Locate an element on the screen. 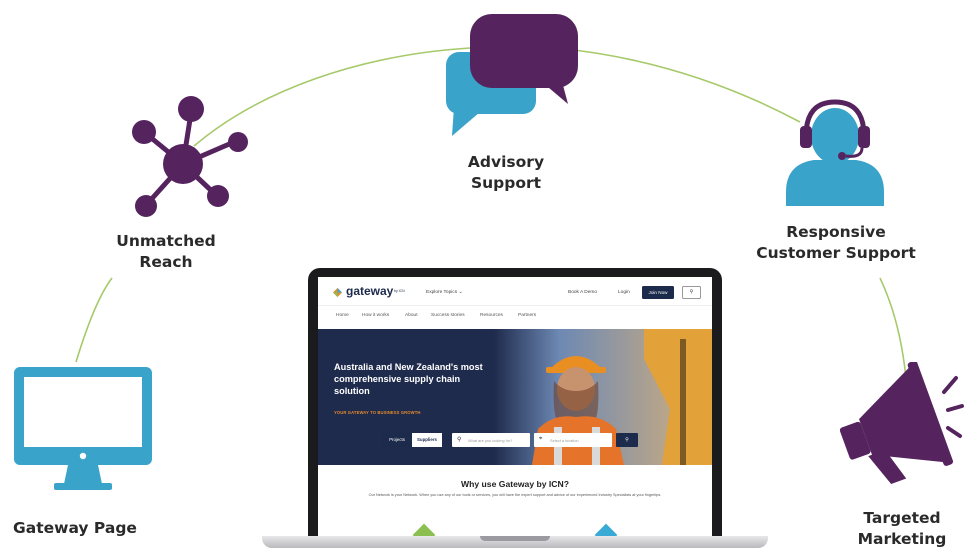 The height and width of the screenshot is (550, 964). advisory-support-line-2: Support is located at coordinates (506, 183).